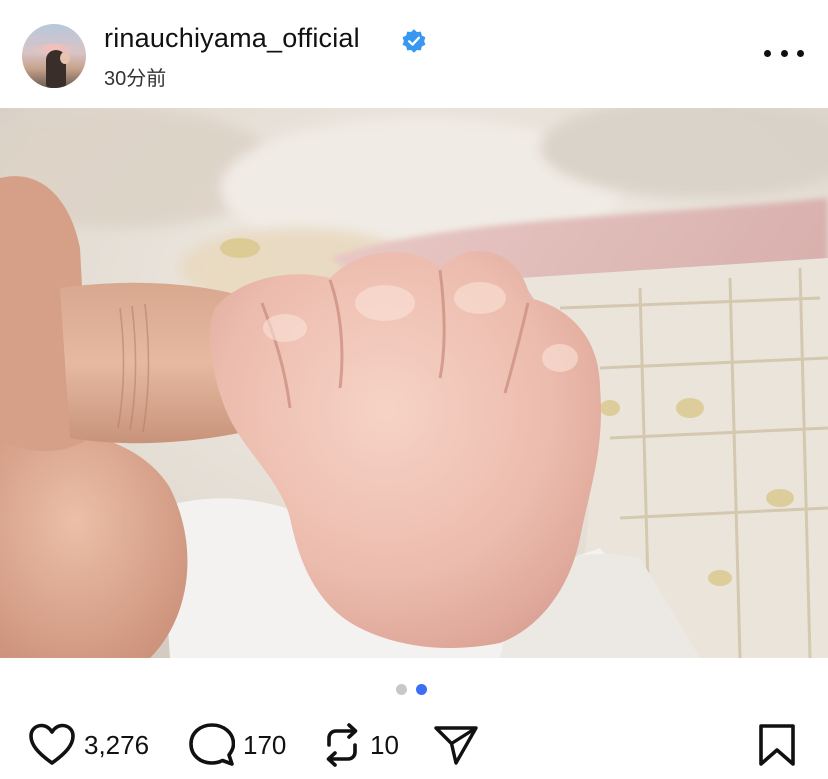 The height and width of the screenshot is (779, 828). Describe the element at coordinates (52, 744) in the screenshot. I see `heart-icon` at that location.